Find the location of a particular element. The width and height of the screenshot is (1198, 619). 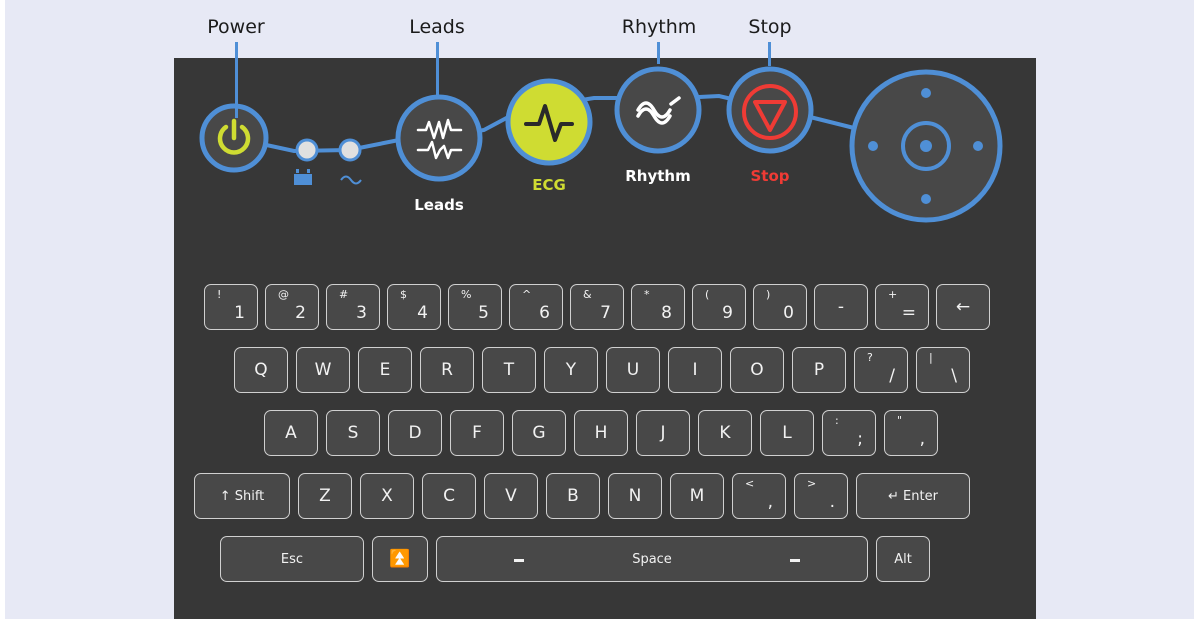

key-8: * 8 is located at coordinates (658, 307).